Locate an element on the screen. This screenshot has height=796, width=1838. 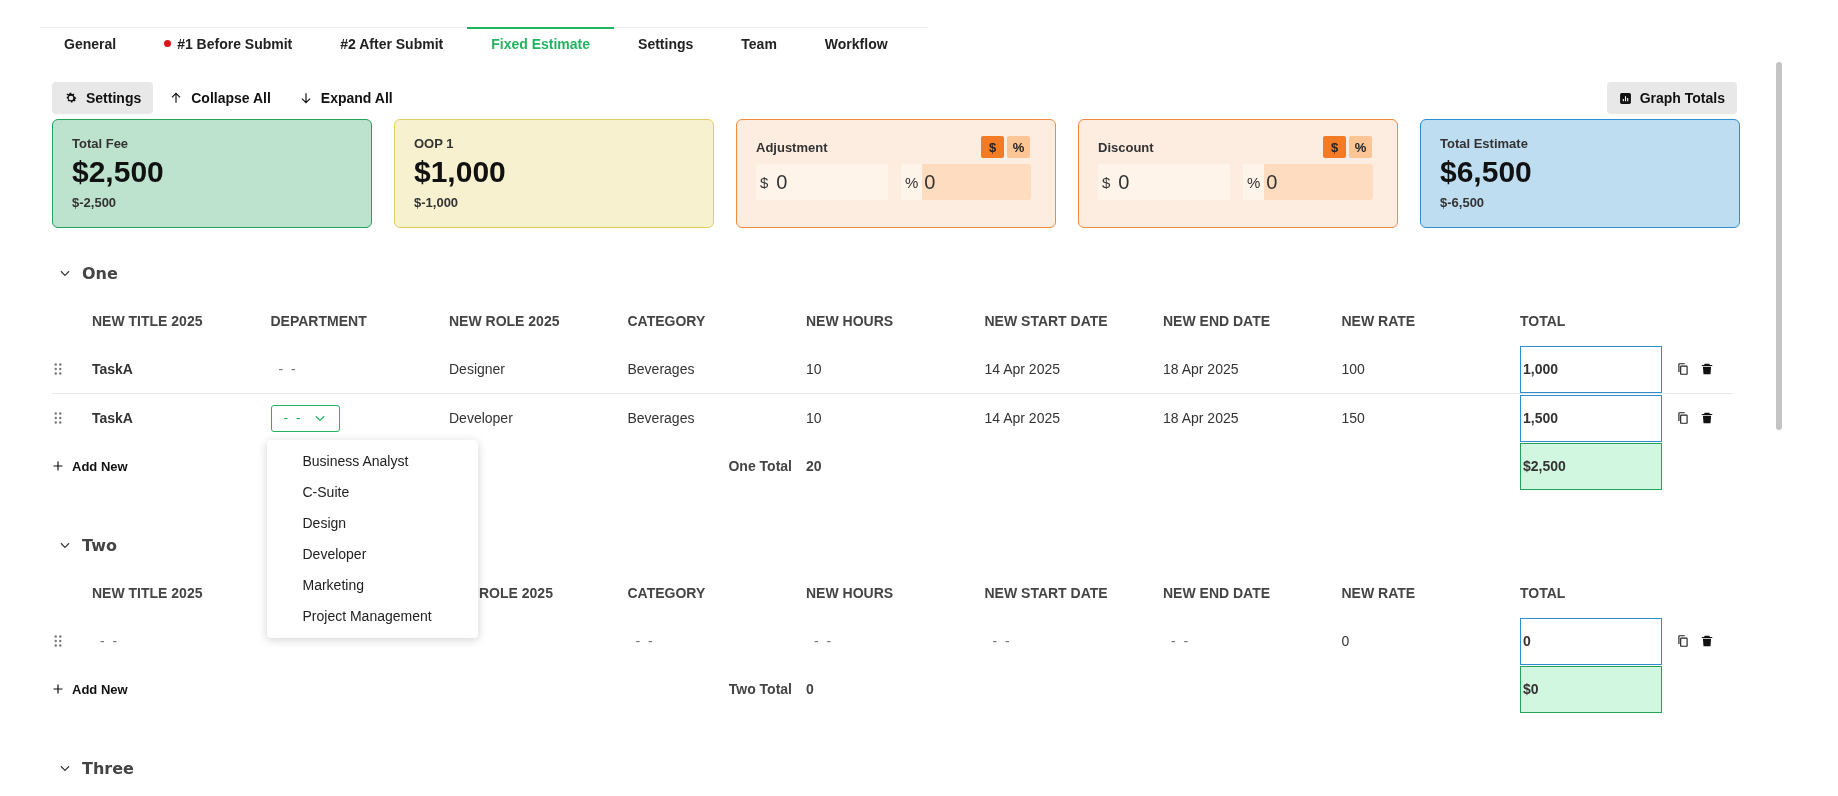
total-hours: 20 is located at coordinates (814, 466).